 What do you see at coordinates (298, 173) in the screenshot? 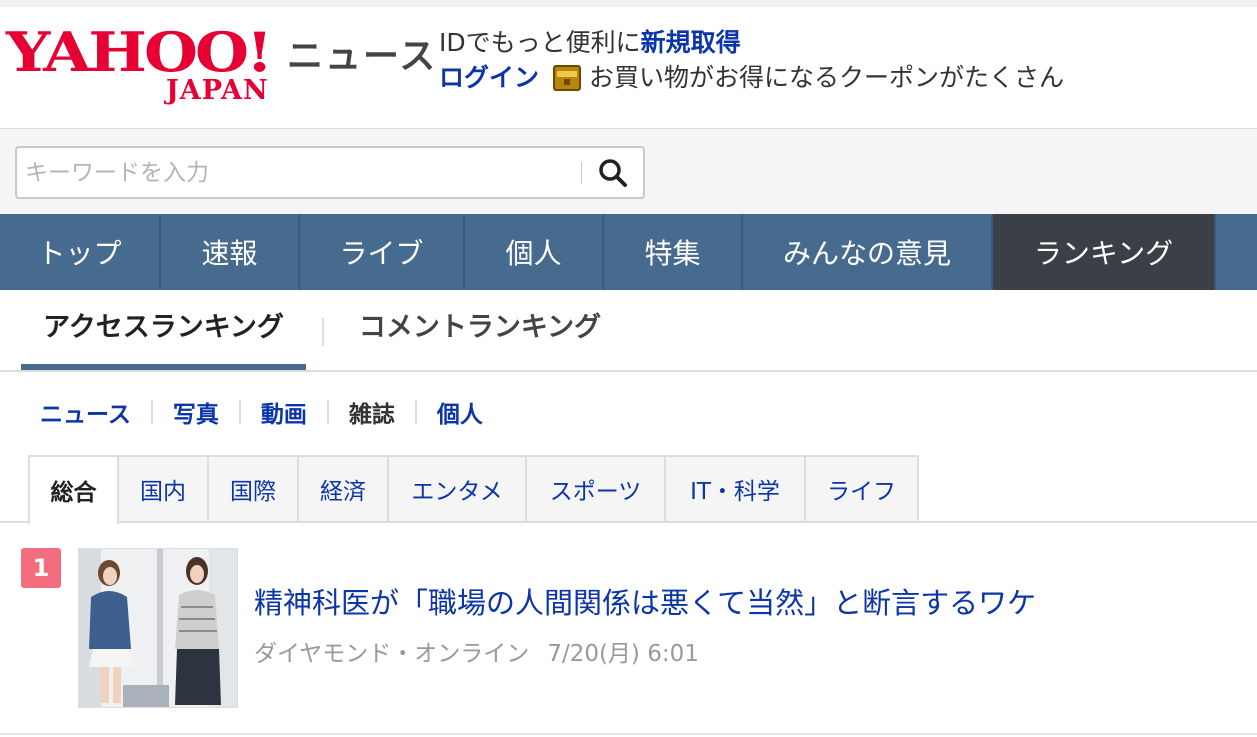
I see `search-input` at bounding box center [298, 173].